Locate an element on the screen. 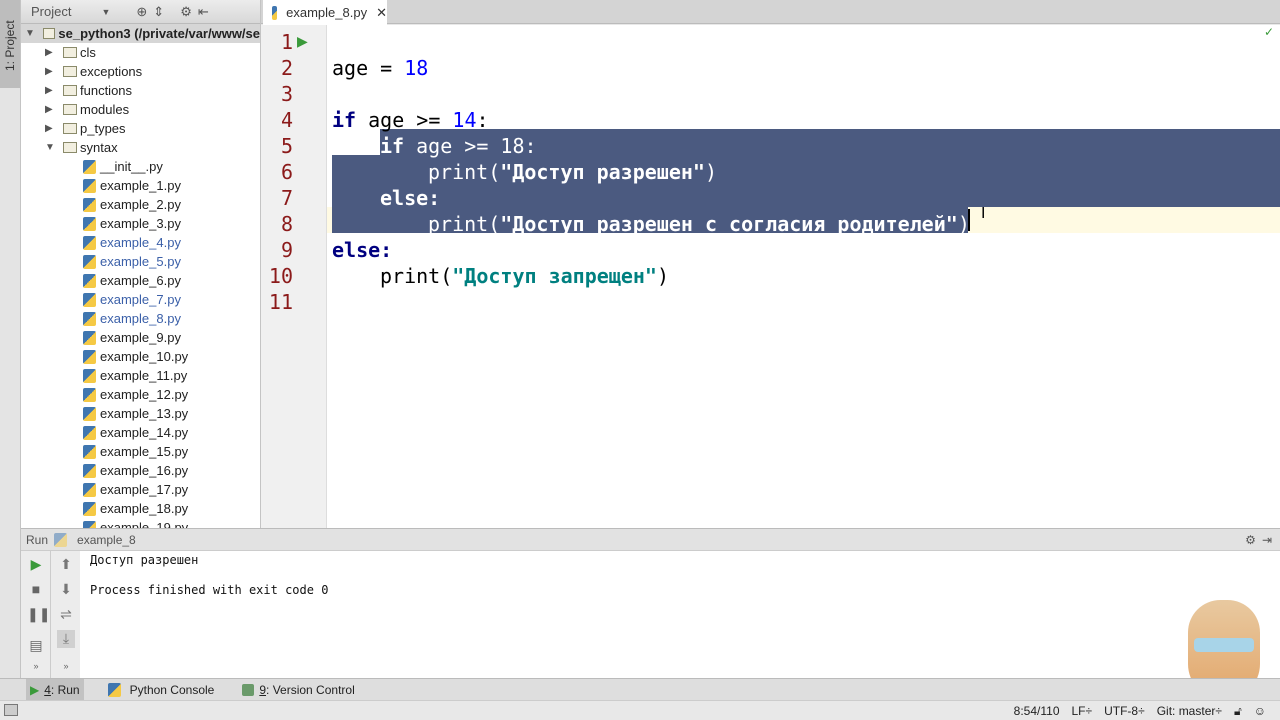  stop-icon: ■ is located at coordinates (36, 590).